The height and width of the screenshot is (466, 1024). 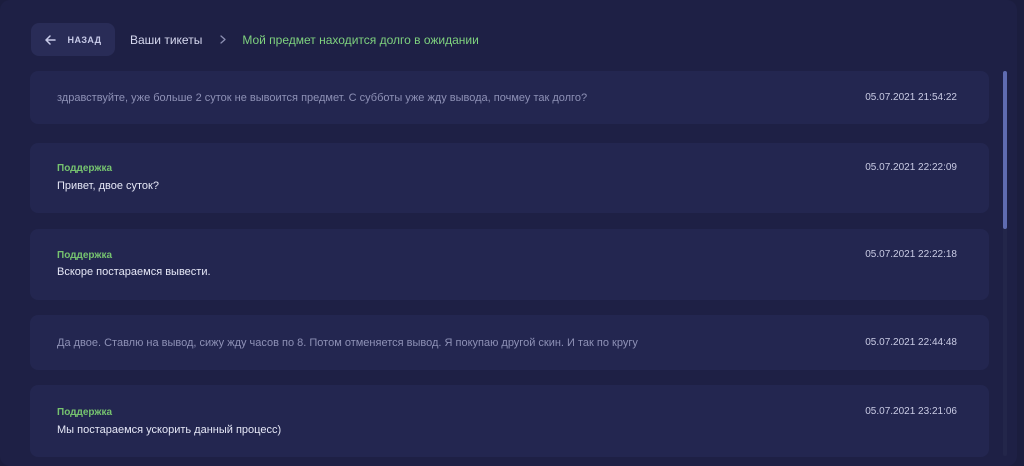 What do you see at coordinates (911, 97) in the screenshot?
I see `message-time: 05.07.2021 21:54:22` at bounding box center [911, 97].